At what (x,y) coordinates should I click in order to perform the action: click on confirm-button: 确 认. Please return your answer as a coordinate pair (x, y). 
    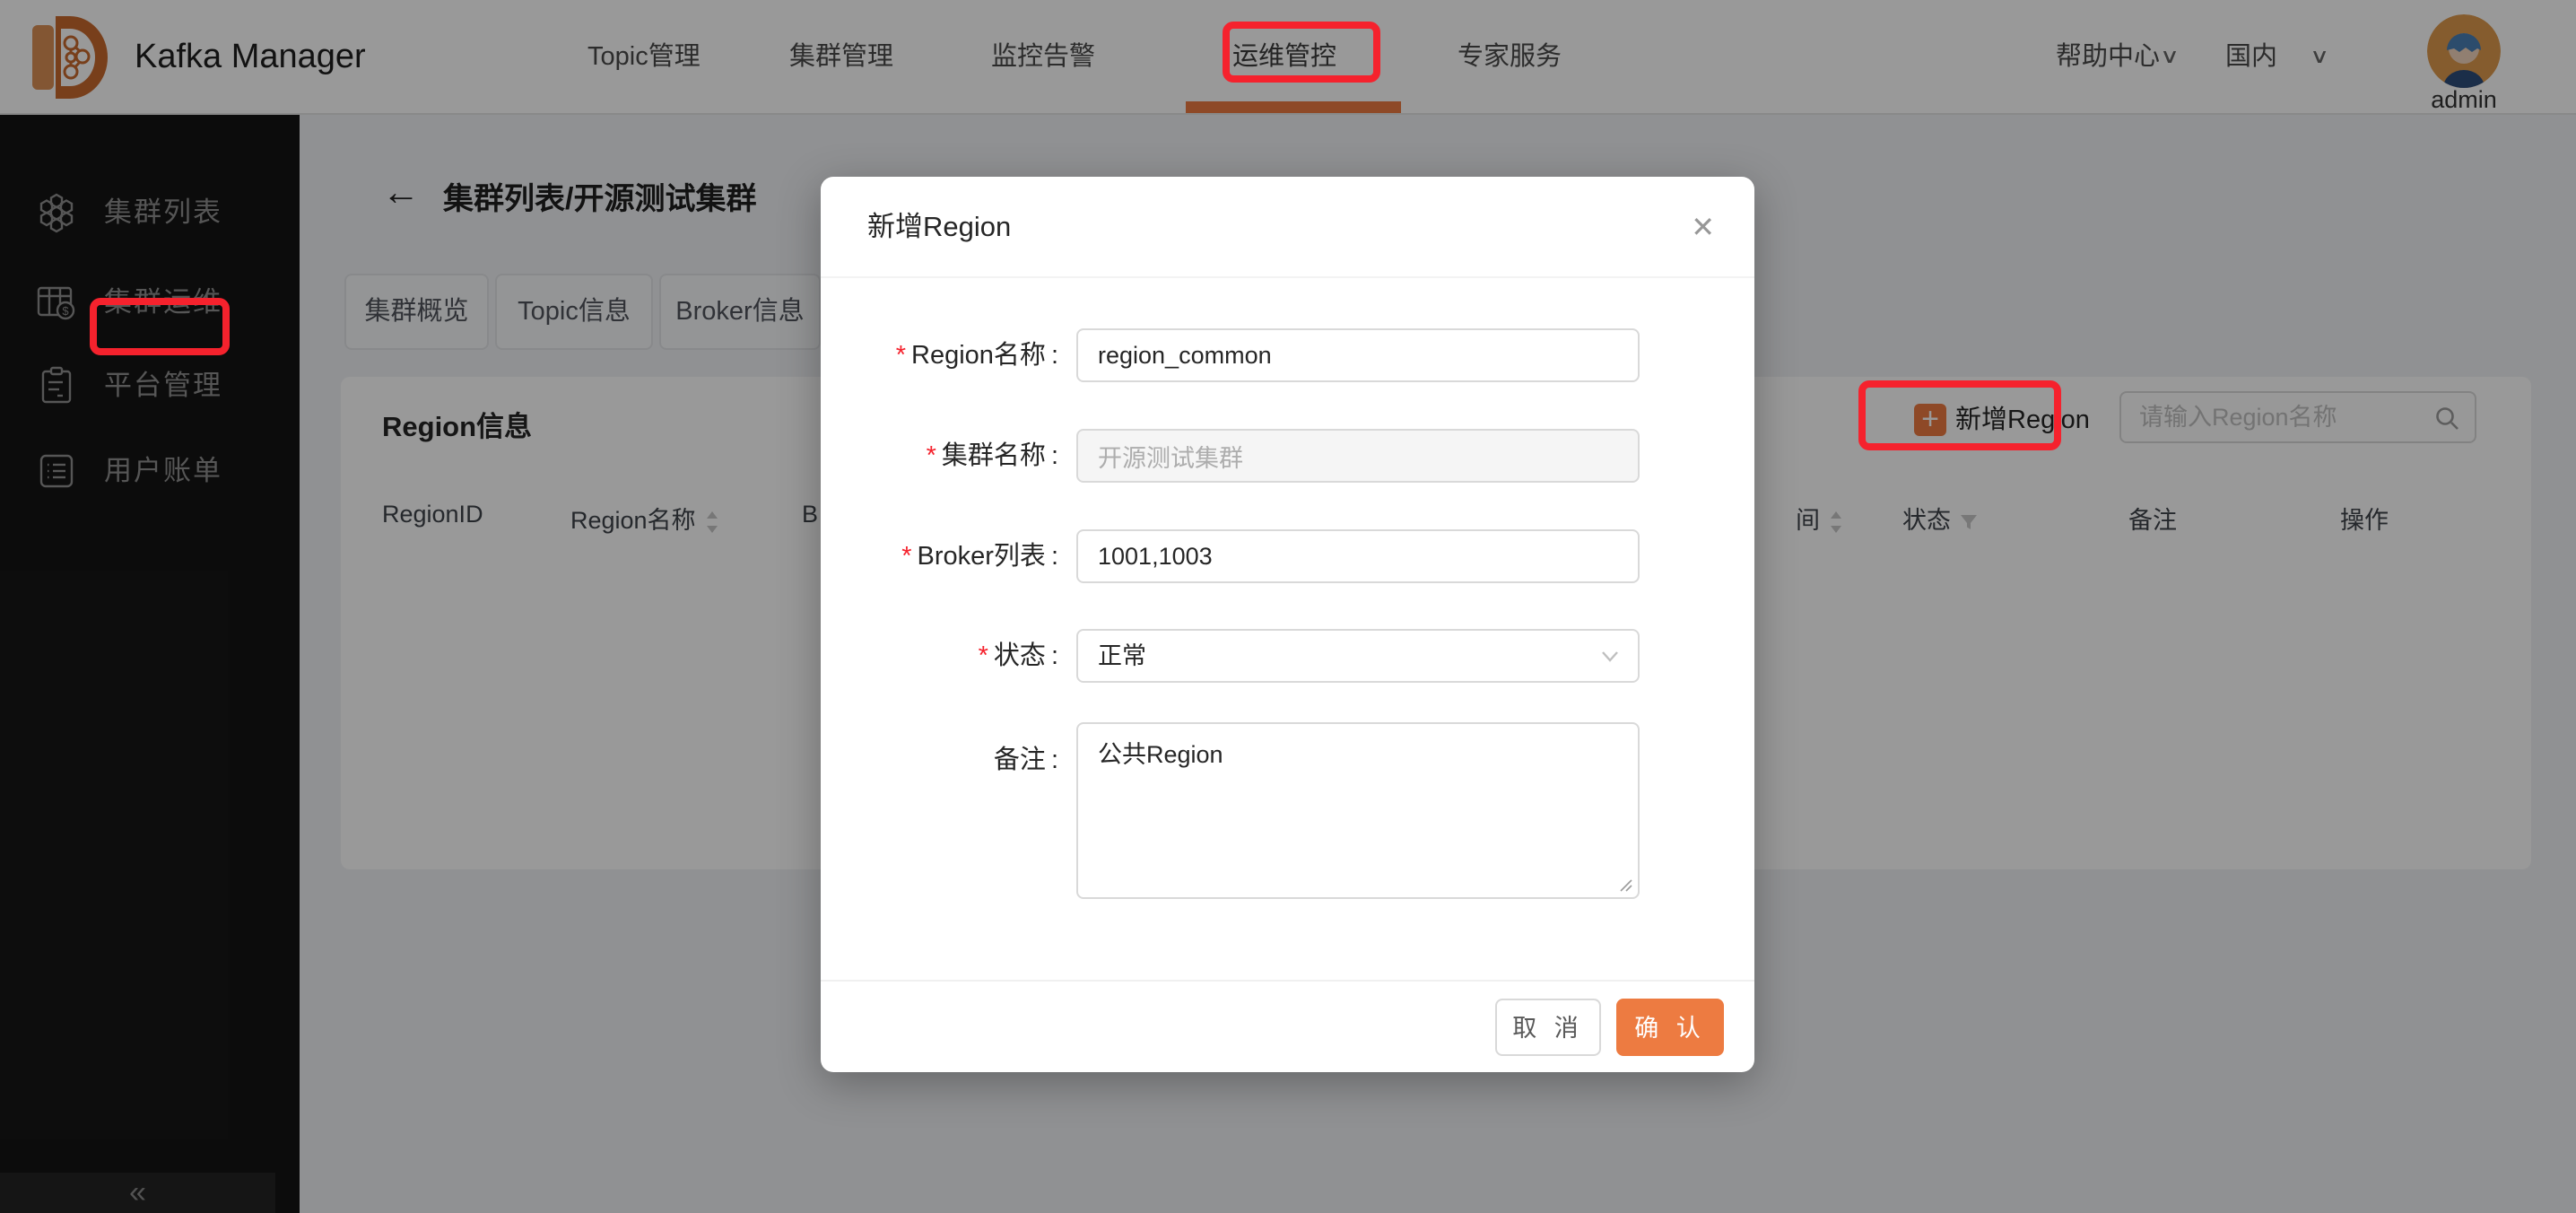
    Looking at the image, I should click on (1670, 1027).